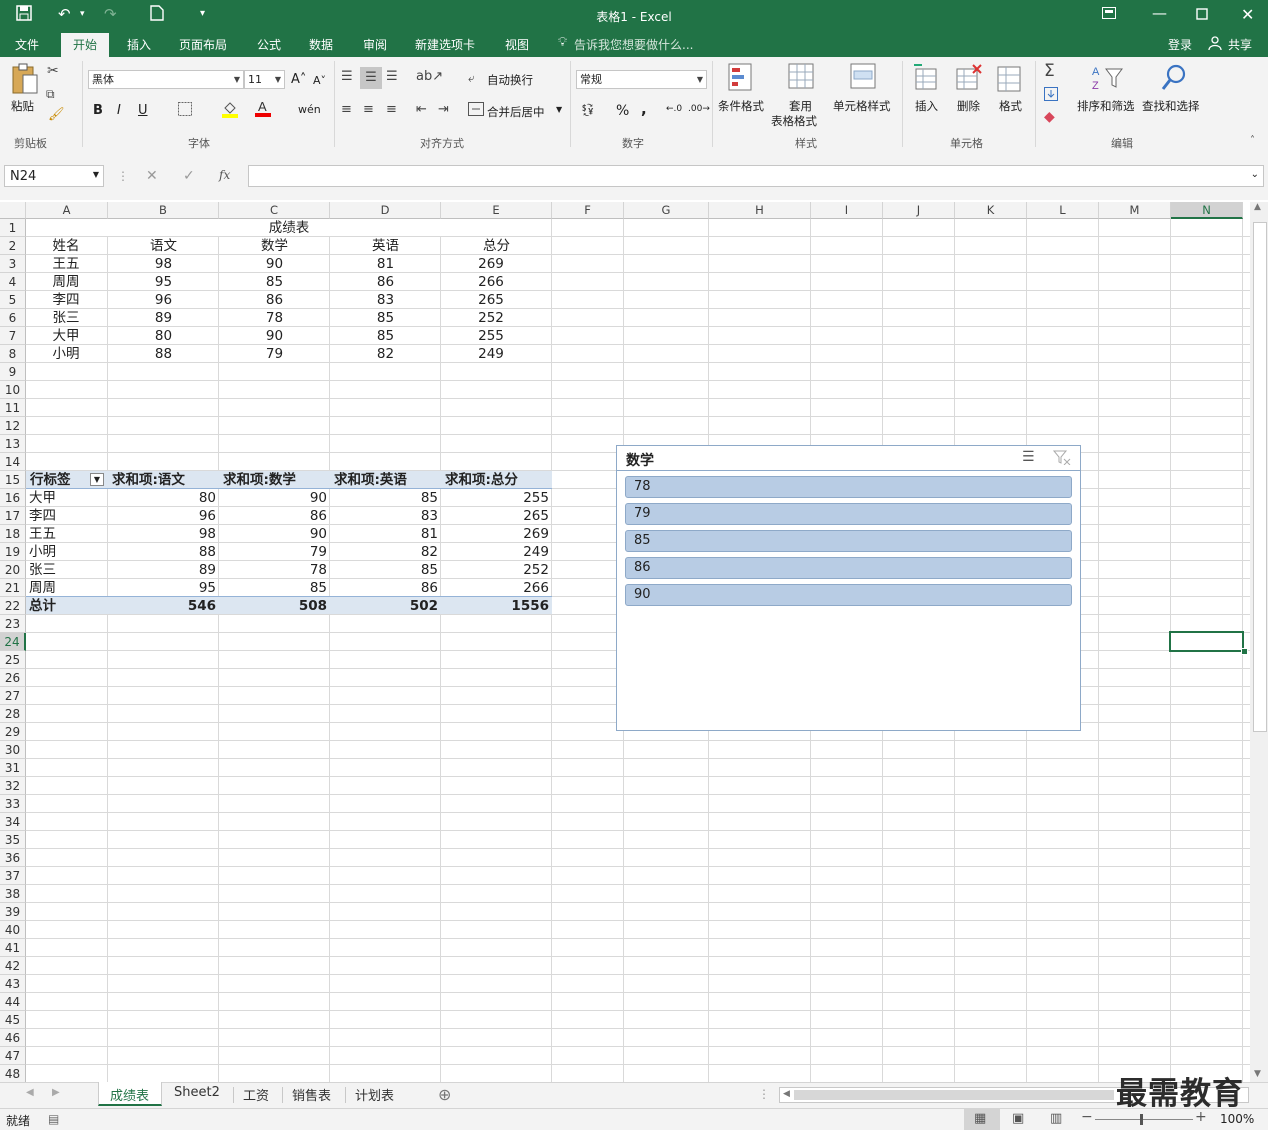  I want to click on slicer-math: 数学 ☰ 78 79 85 86 90, so click(848, 588).